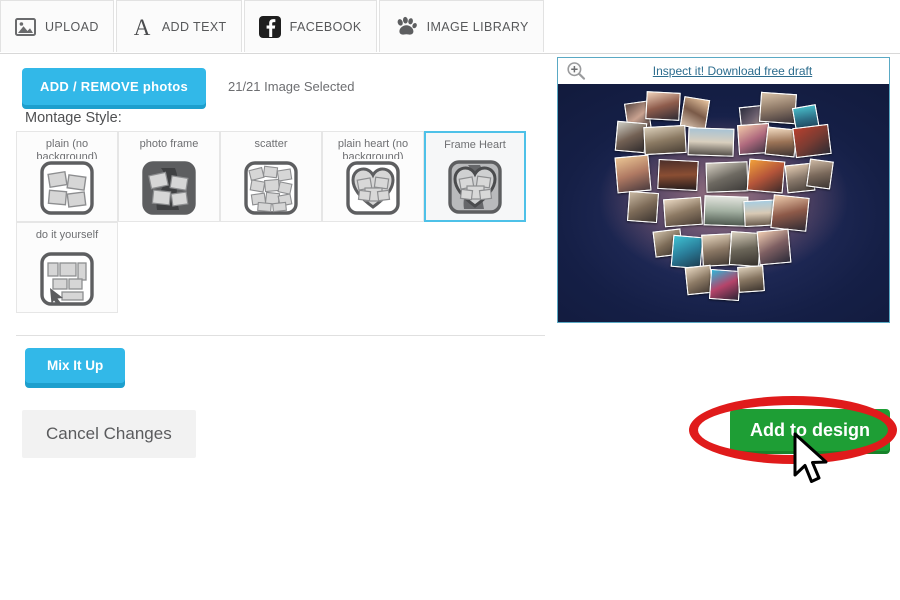  I want to click on add-to-design-button: Add to design, so click(810, 430).